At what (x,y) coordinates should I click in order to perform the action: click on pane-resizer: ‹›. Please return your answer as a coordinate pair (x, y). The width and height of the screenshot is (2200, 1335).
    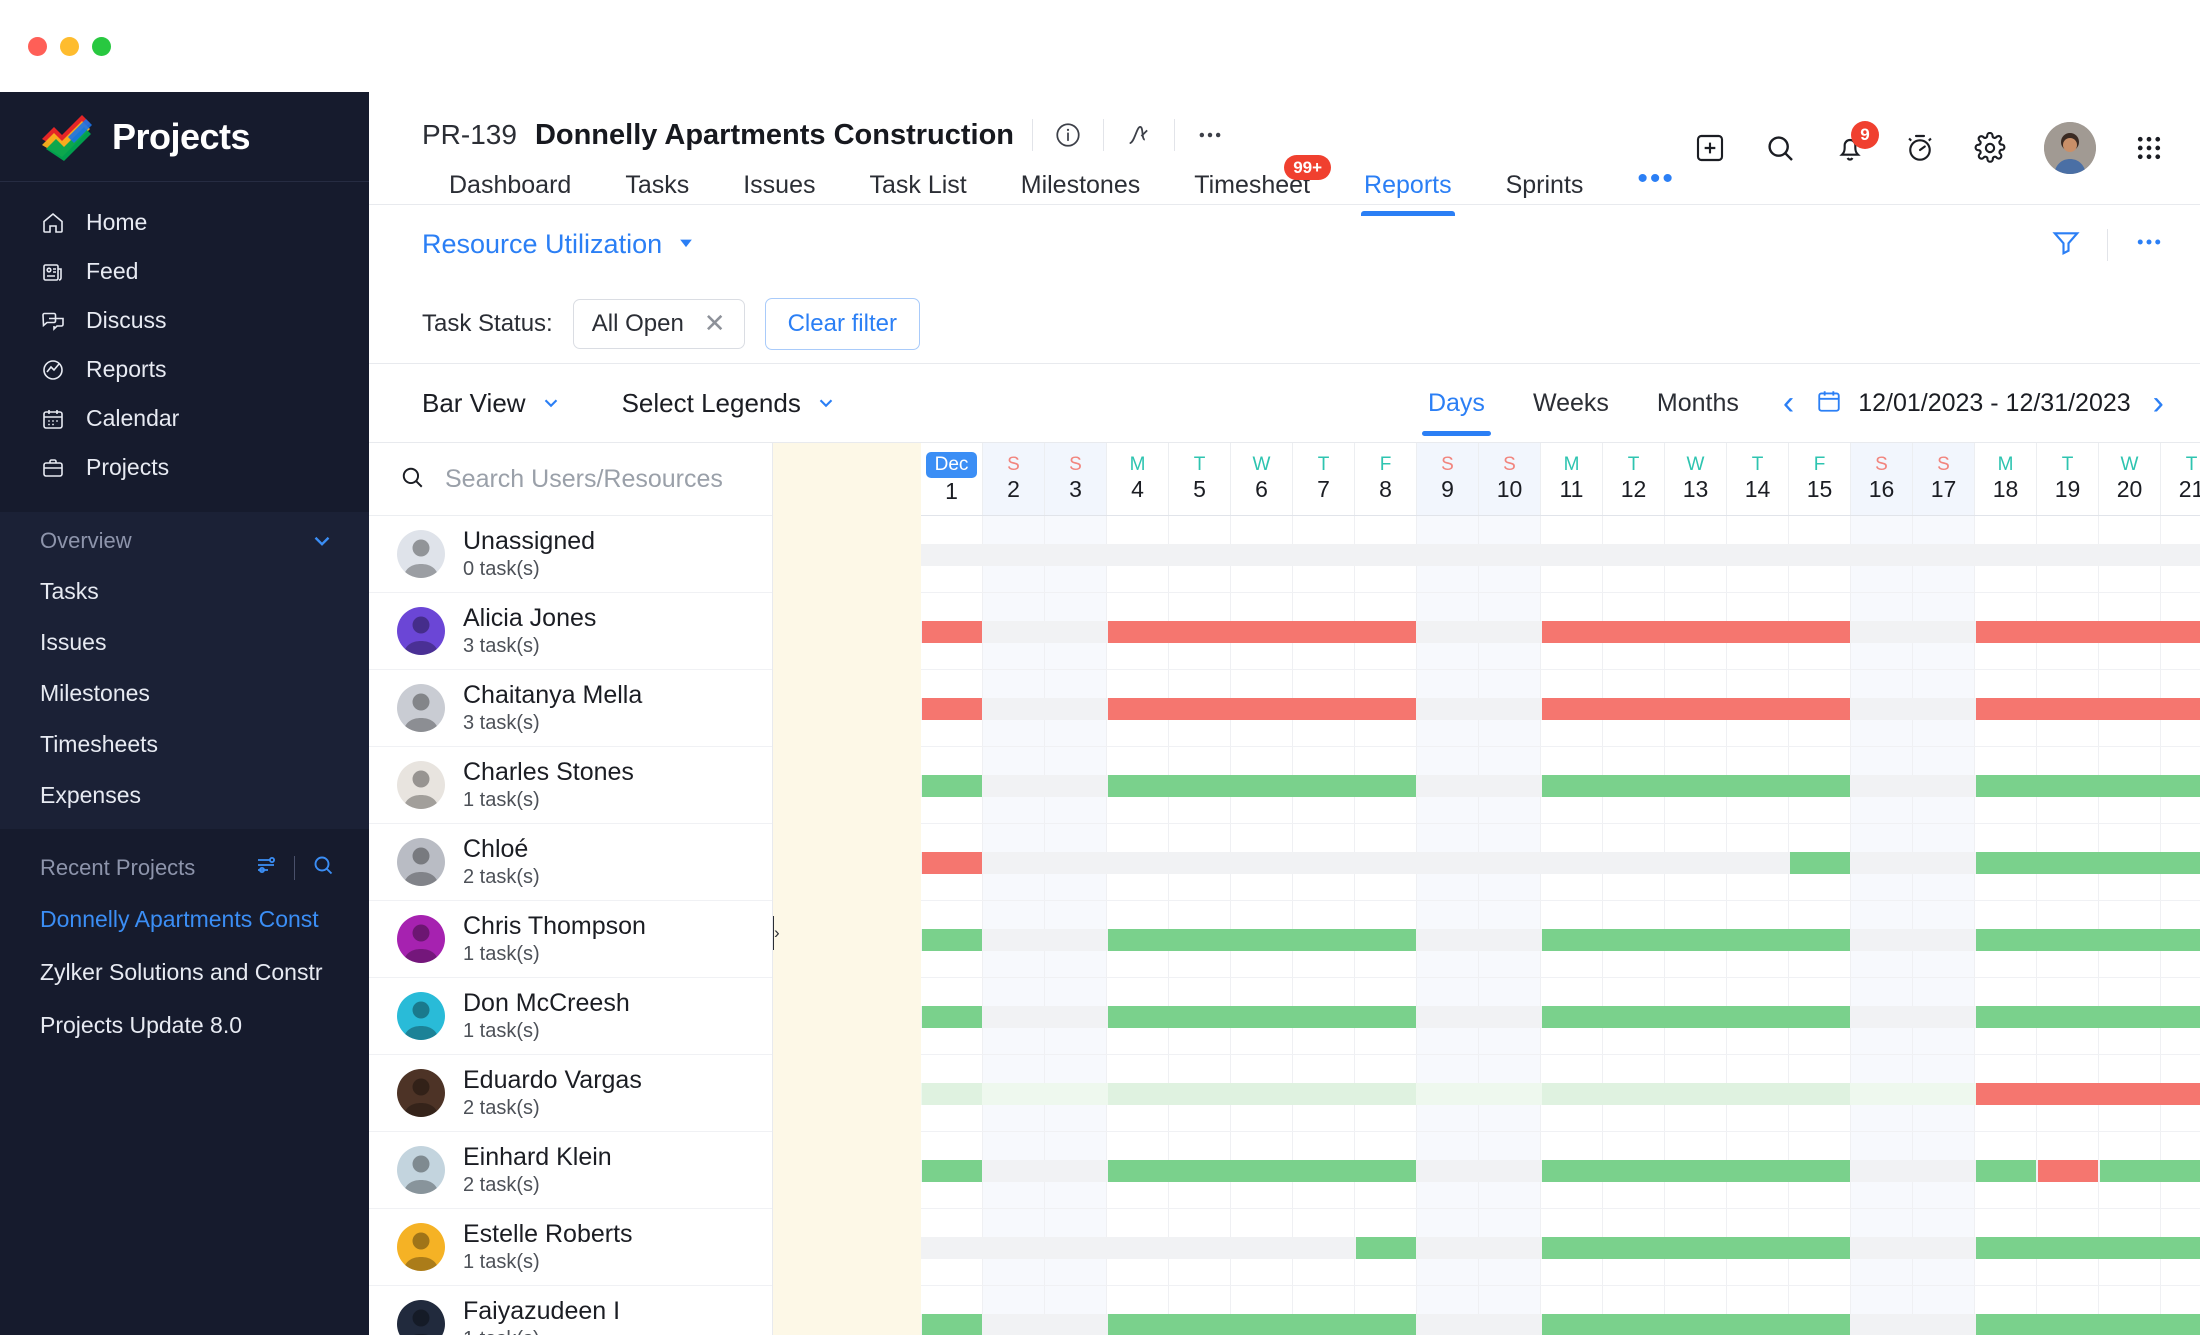
    Looking at the image, I should click on (777, 933).